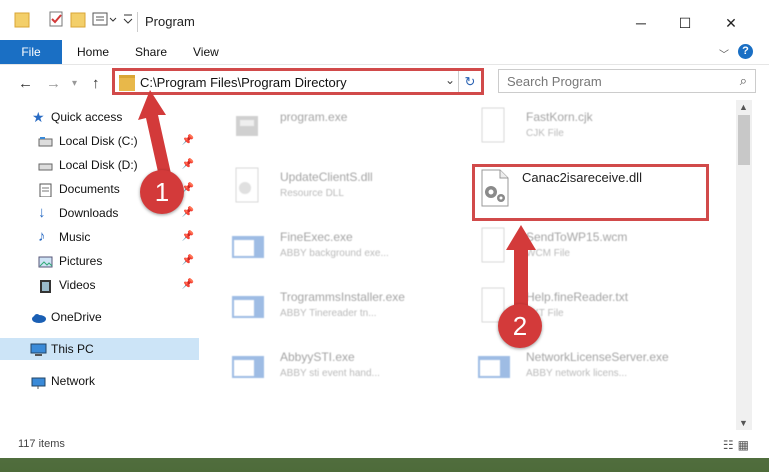  Describe the element at coordinates (521, 267) in the screenshot. I see `arrow-to-dll-file` at that location.